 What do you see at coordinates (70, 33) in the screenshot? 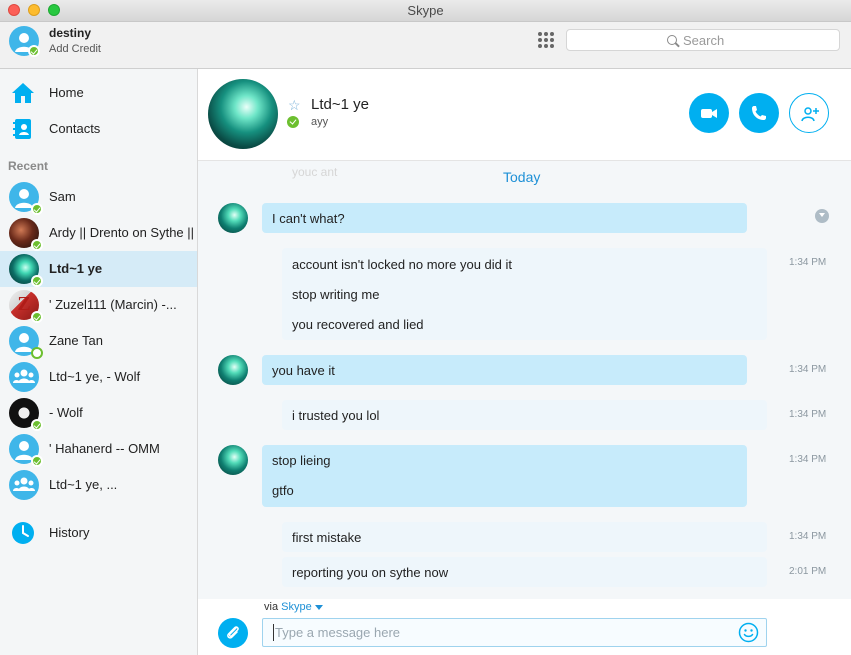
I see `my-display-name: destiny` at bounding box center [70, 33].